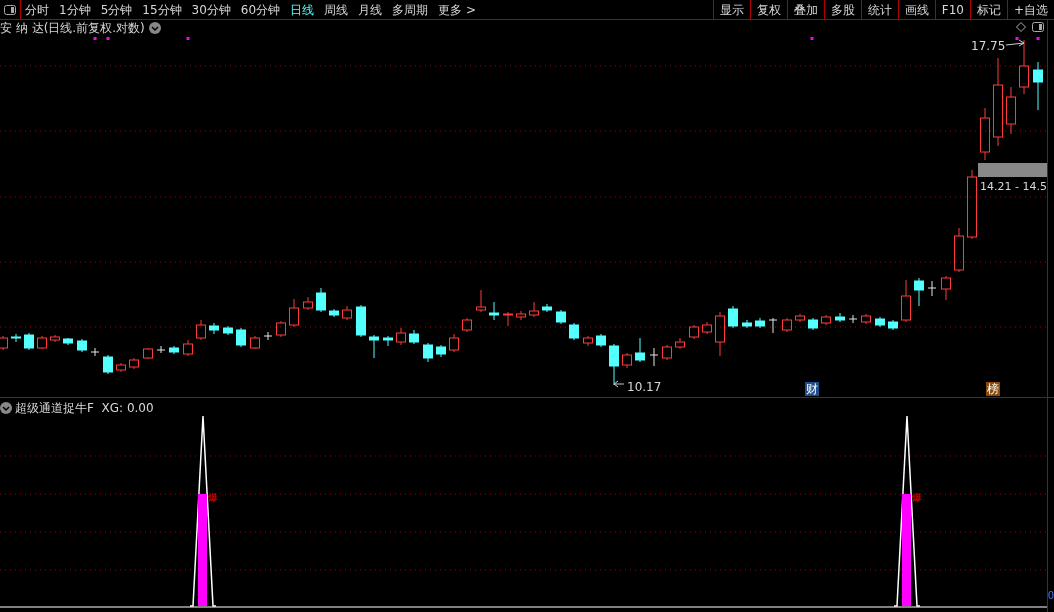 The width and height of the screenshot is (1054, 612). What do you see at coordinates (768, 9) in the screenshot?
I see `toolbar-button: 复权` at bounding box center [768, 9].